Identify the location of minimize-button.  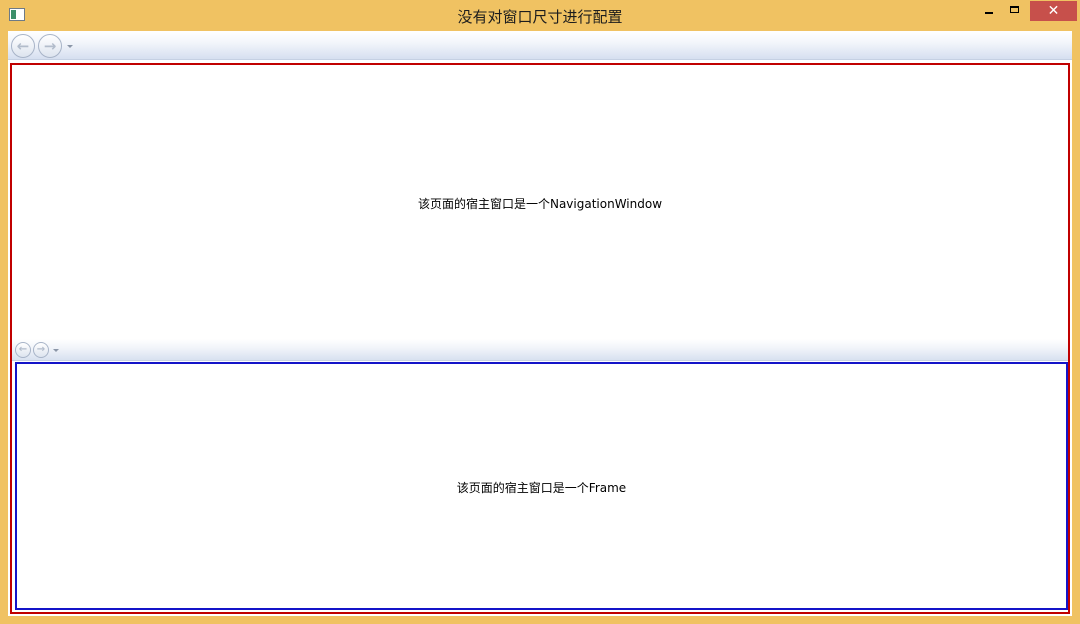
(989, 11).